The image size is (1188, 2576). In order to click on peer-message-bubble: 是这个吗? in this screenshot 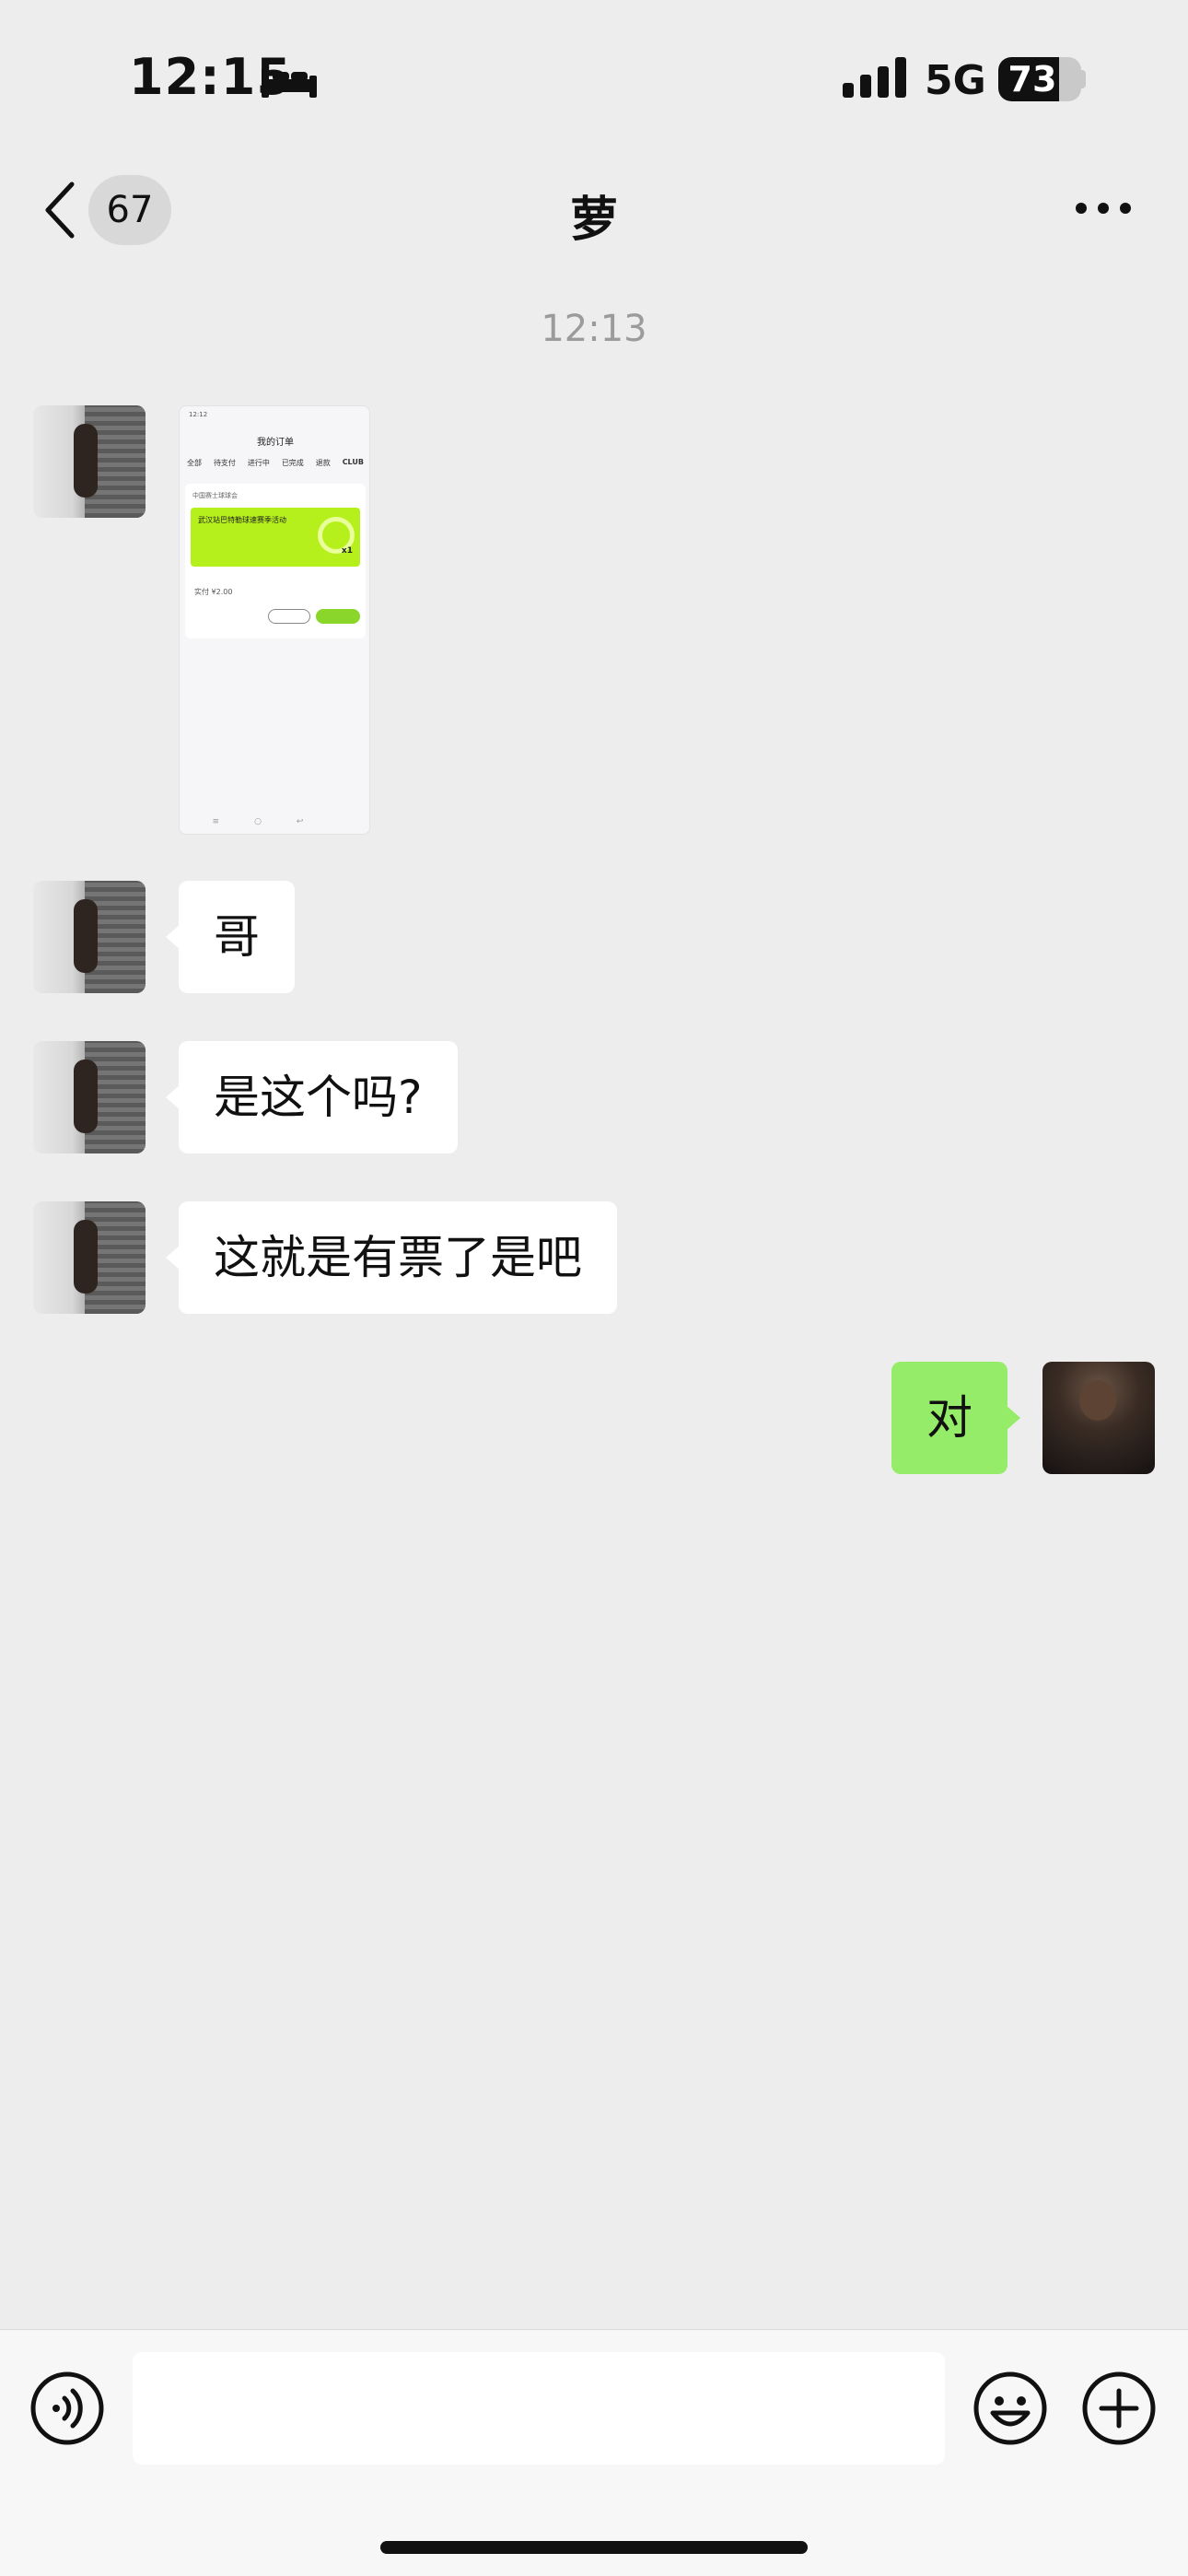, I will do `click(312, 1097)`.